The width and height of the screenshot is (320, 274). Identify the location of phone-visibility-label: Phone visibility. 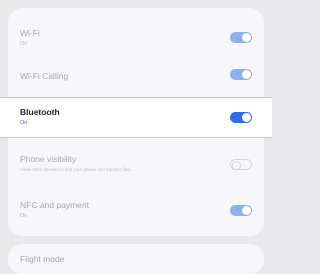
(48, 159).